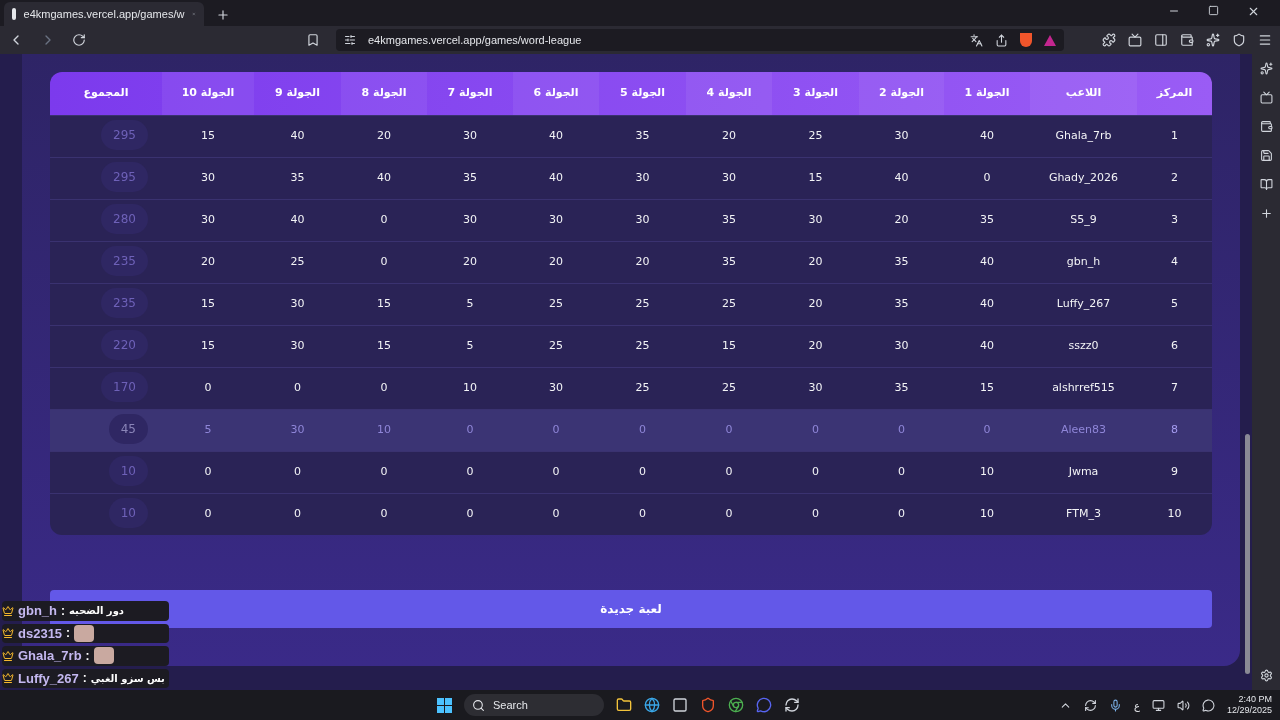 This screenshot has height=720, width=1280. I want to click on save-icon, so click(1266, 155).